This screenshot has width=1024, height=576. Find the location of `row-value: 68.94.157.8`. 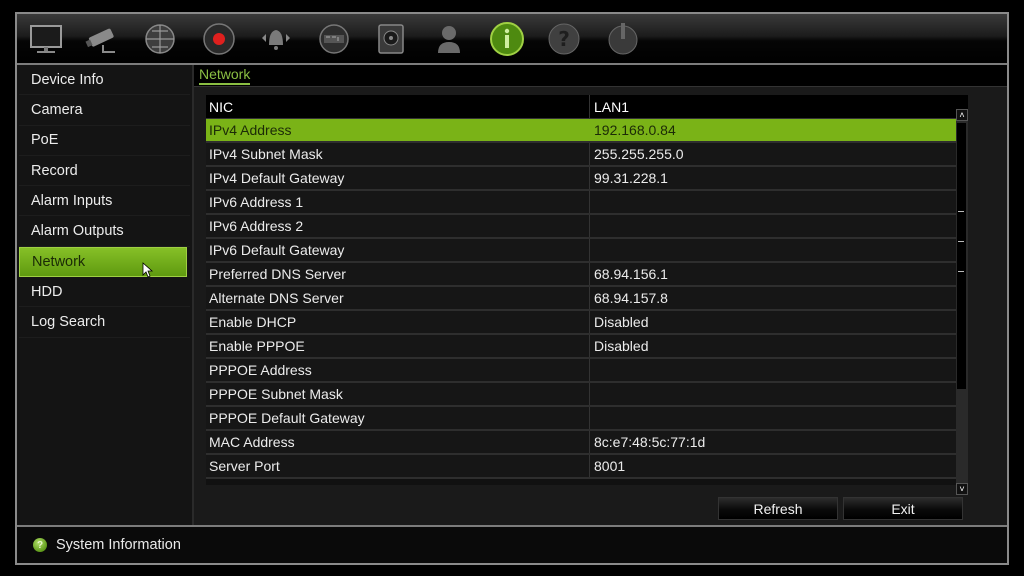

row-value: 68.94.157.8 is located at coordinates (631, 298).